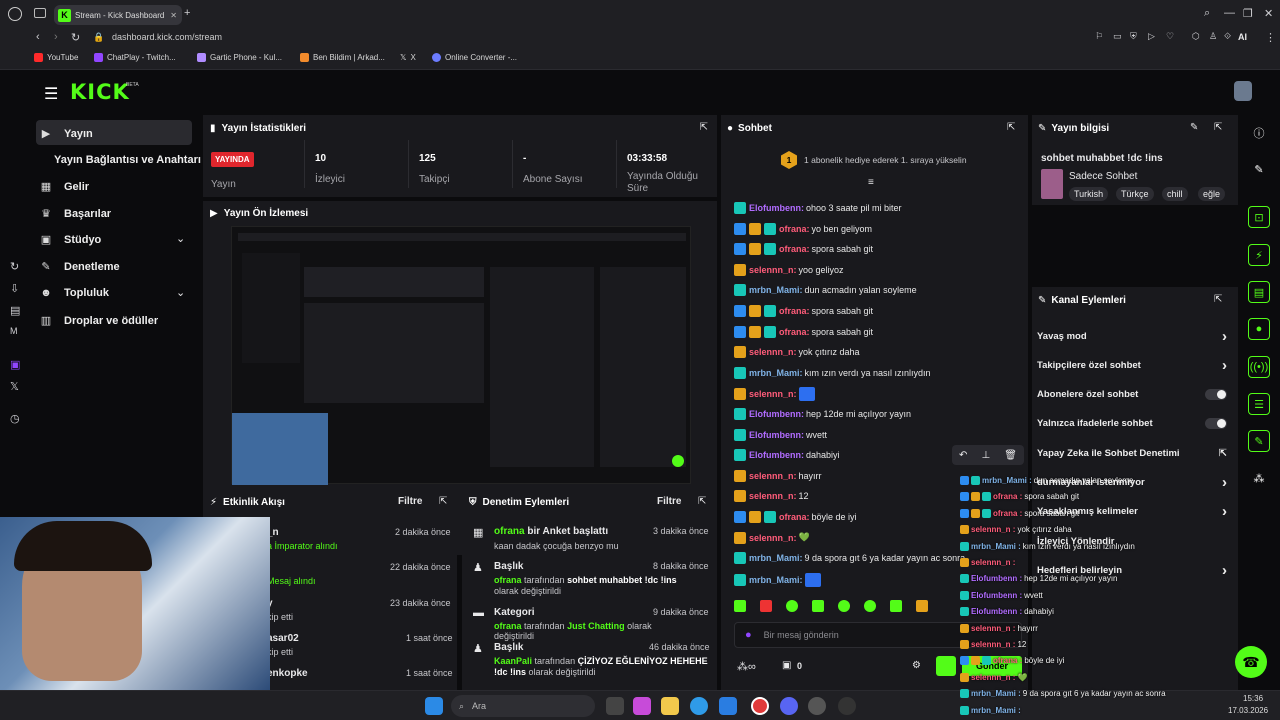  What do you see at coordinates (167, 37) in the screenshot?
I see `url-field: dashboard.kick.com/stream` at bounding box center [167, 37].